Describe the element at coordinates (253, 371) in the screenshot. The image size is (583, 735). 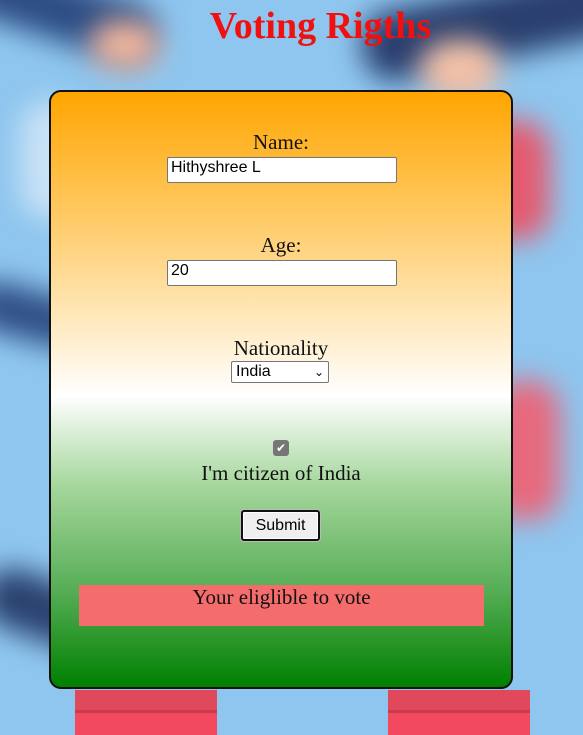
I see `nationality-selected-value: India` at that location.